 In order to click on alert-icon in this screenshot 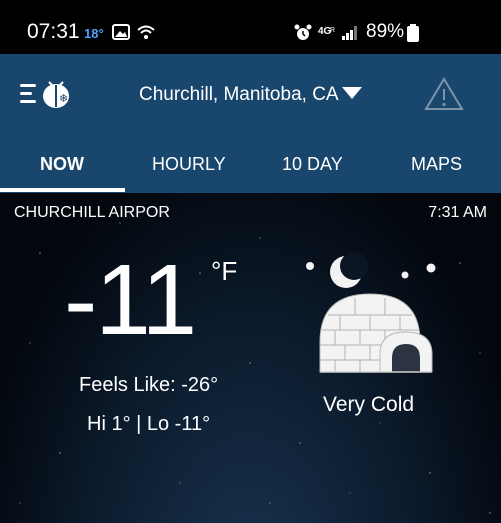, I will do `click(444, 94)`.